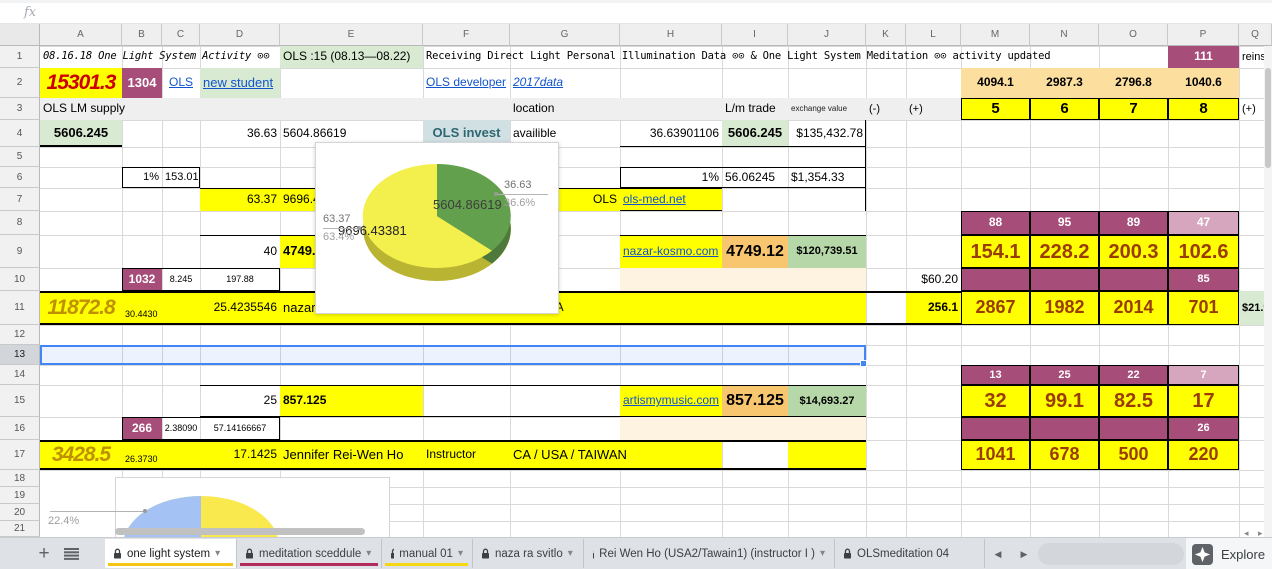 The image size is (1272, 569). Describe the element at coordinates (165, 57) in the screenshot. I see `cell-A1: 08.16.18 One Light System Activity ⊙⊙` at that location.